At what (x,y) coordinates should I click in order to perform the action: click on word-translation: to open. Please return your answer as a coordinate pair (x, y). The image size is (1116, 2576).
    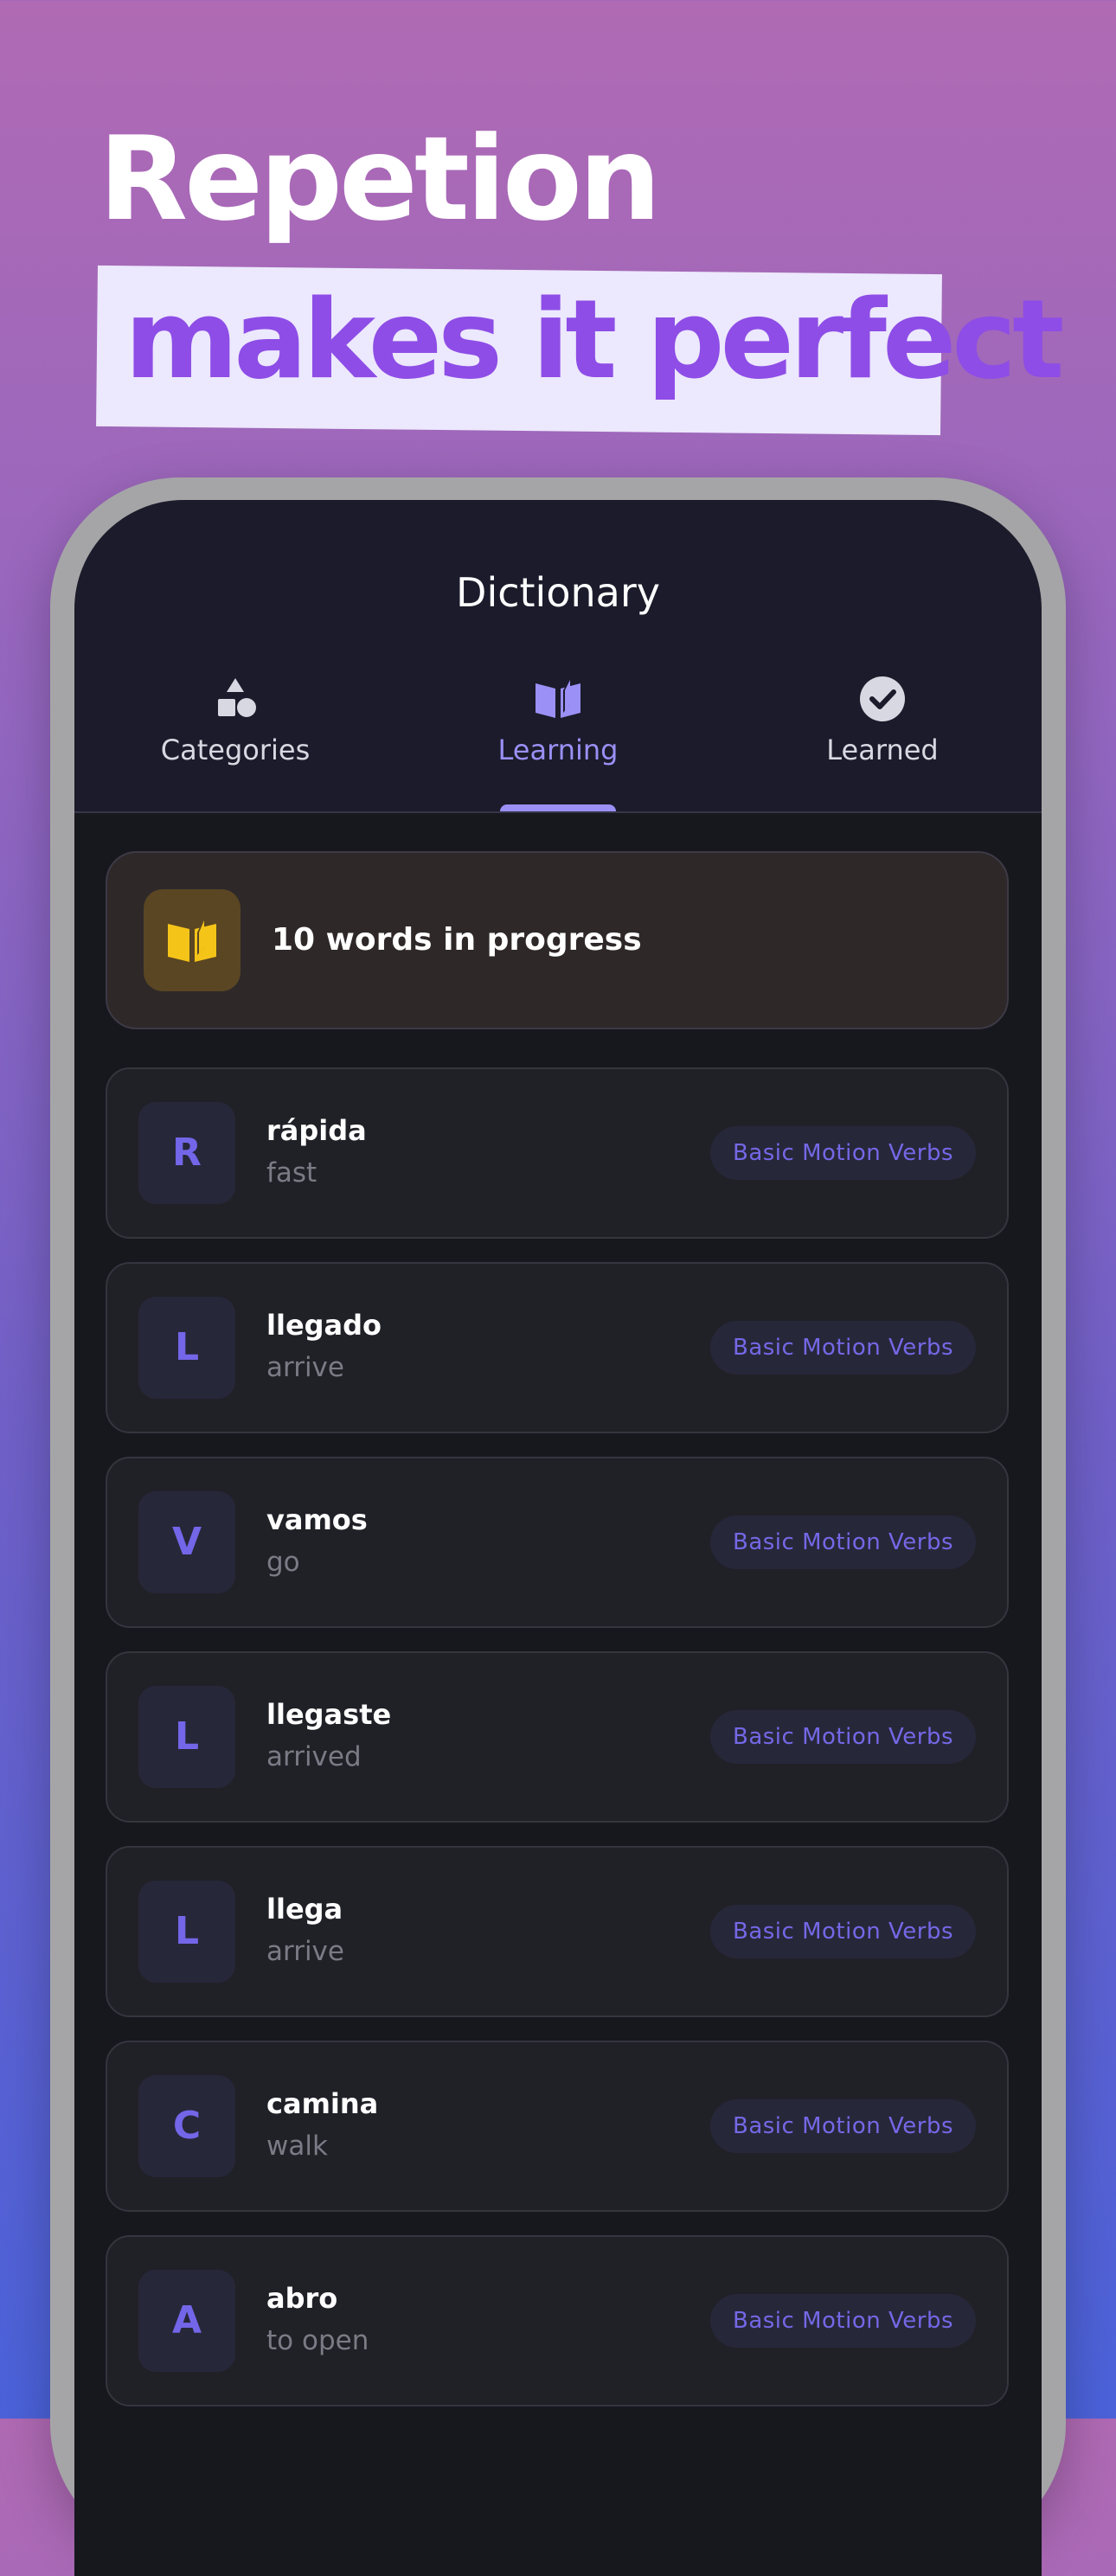
    Looking at the image, I should click on (318, 2340).